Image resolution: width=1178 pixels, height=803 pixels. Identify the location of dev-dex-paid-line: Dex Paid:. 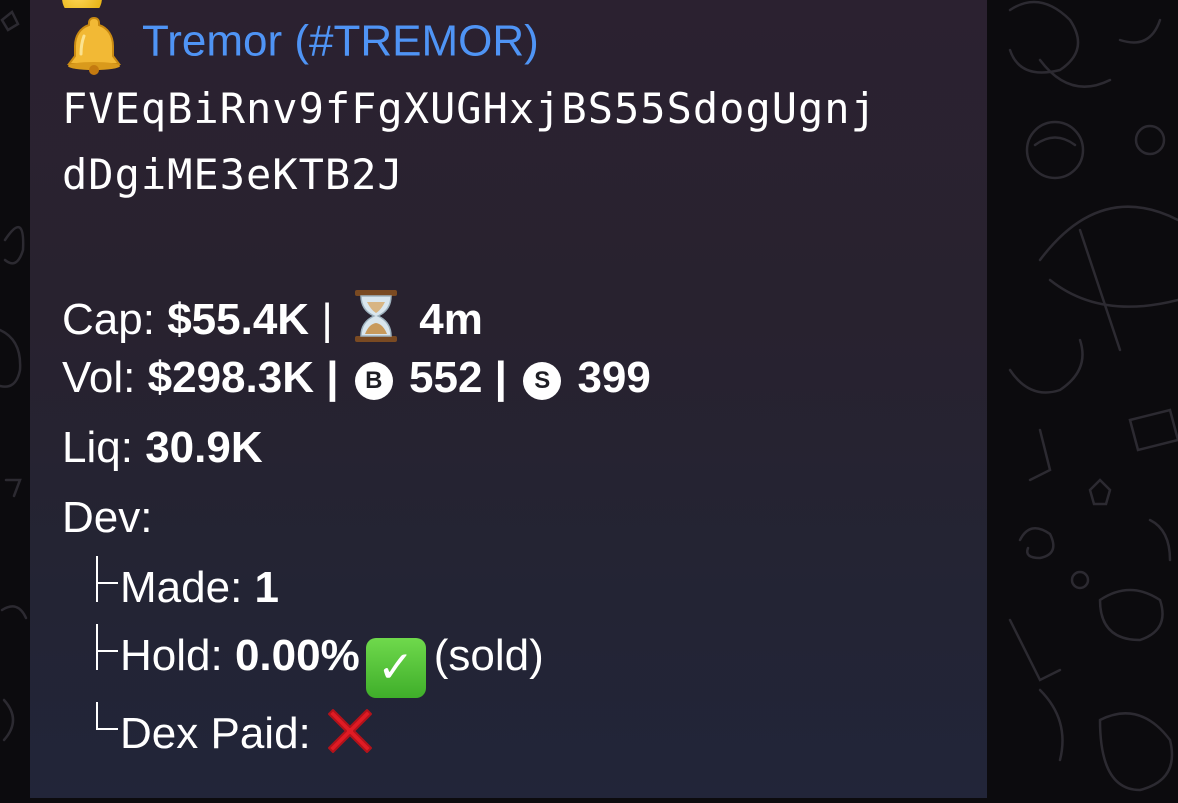
(234, 731).